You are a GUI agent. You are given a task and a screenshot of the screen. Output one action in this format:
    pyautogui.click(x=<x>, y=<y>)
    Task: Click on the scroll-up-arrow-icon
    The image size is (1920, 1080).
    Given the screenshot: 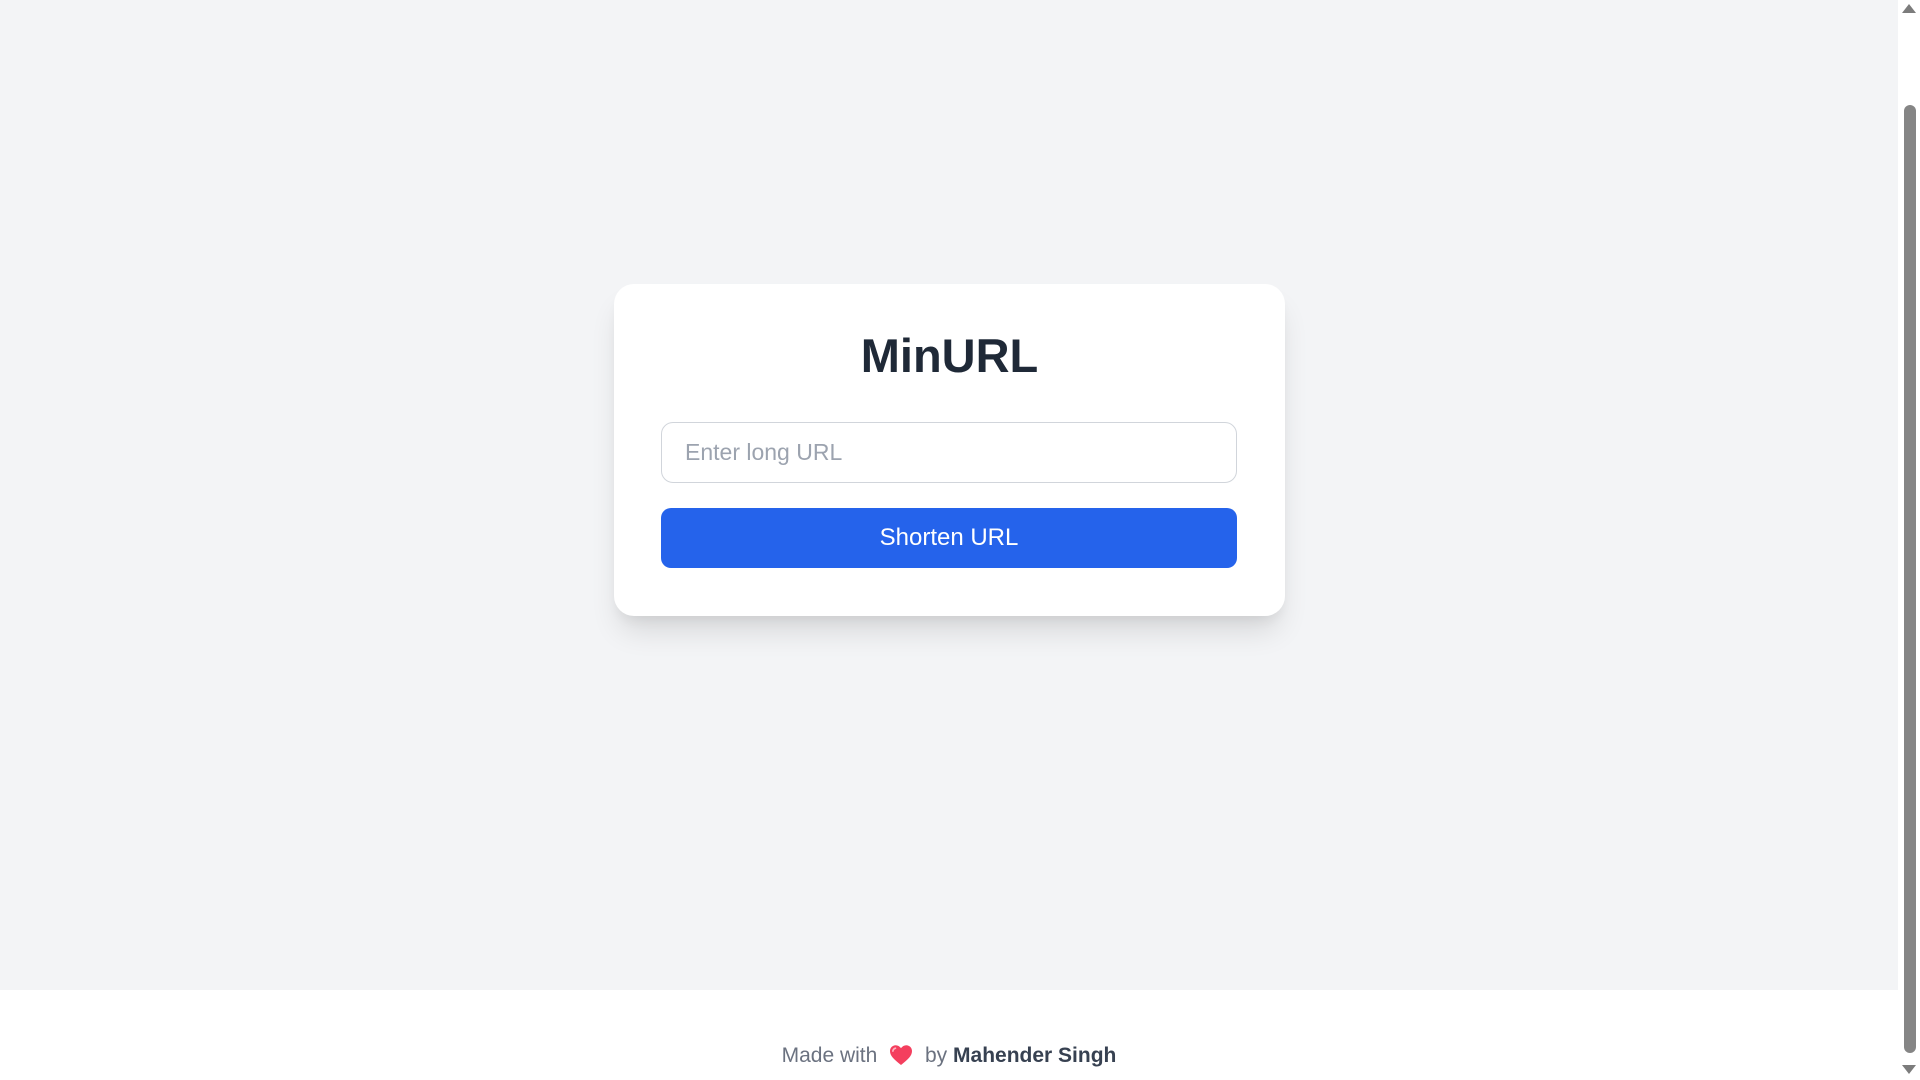 What is the action you would take?
    pyautogui.click(x=1909, y=8)
    